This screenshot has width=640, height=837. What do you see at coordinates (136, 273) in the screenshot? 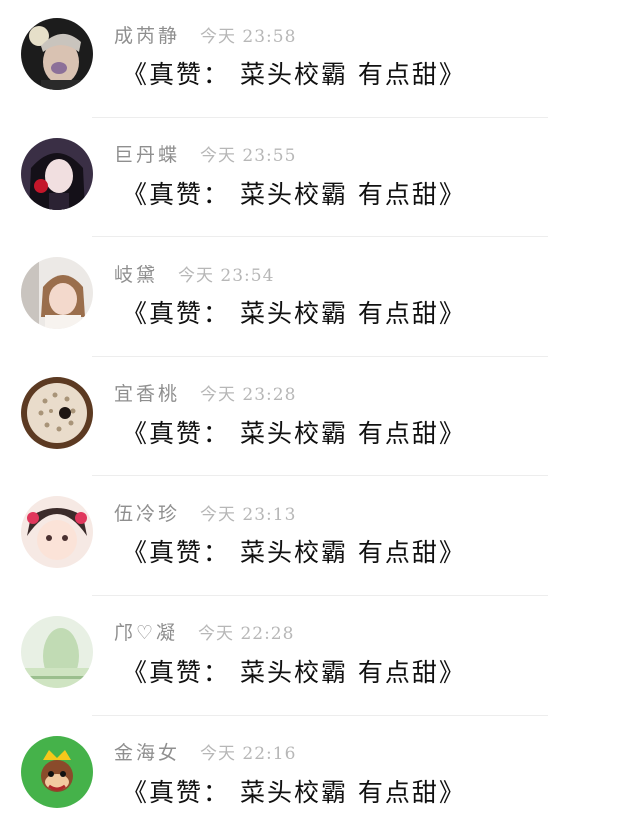
I see `commenter-name: 岐黛` at bounding box center [136, 273].